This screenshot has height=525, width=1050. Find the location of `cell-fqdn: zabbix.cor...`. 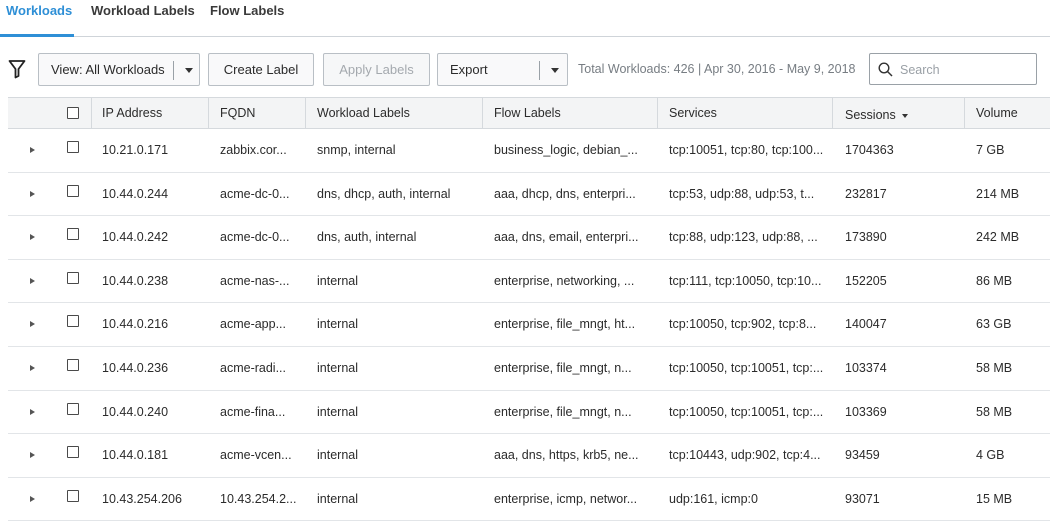

cell-fqdn: zabbix.cor... is located at coordinates (253, 150).